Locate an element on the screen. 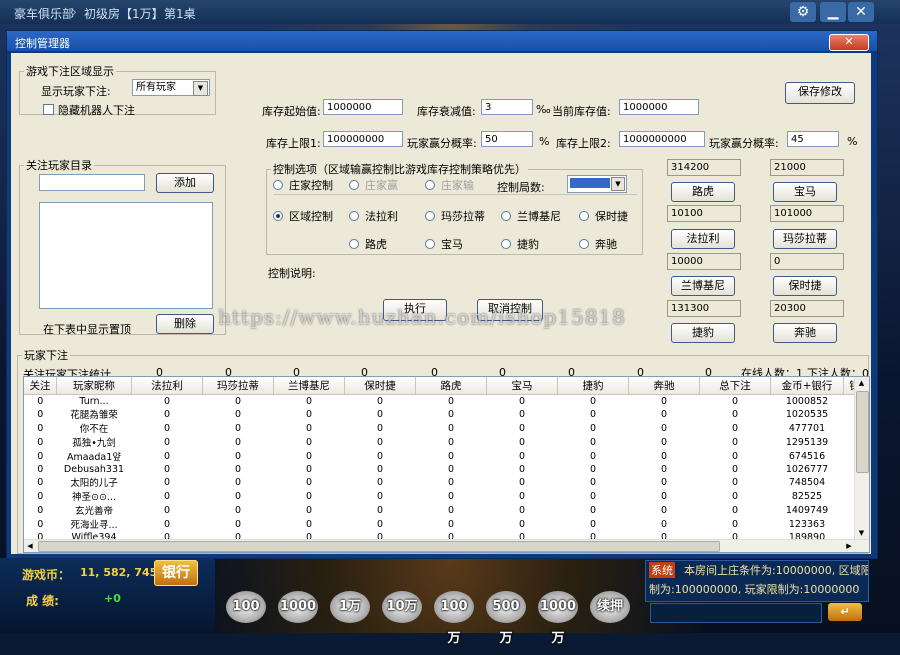 Image resolution: width=900 pixels, height=655 pixels. chip-500wan: 500万 is located at coordinates (506, 618).